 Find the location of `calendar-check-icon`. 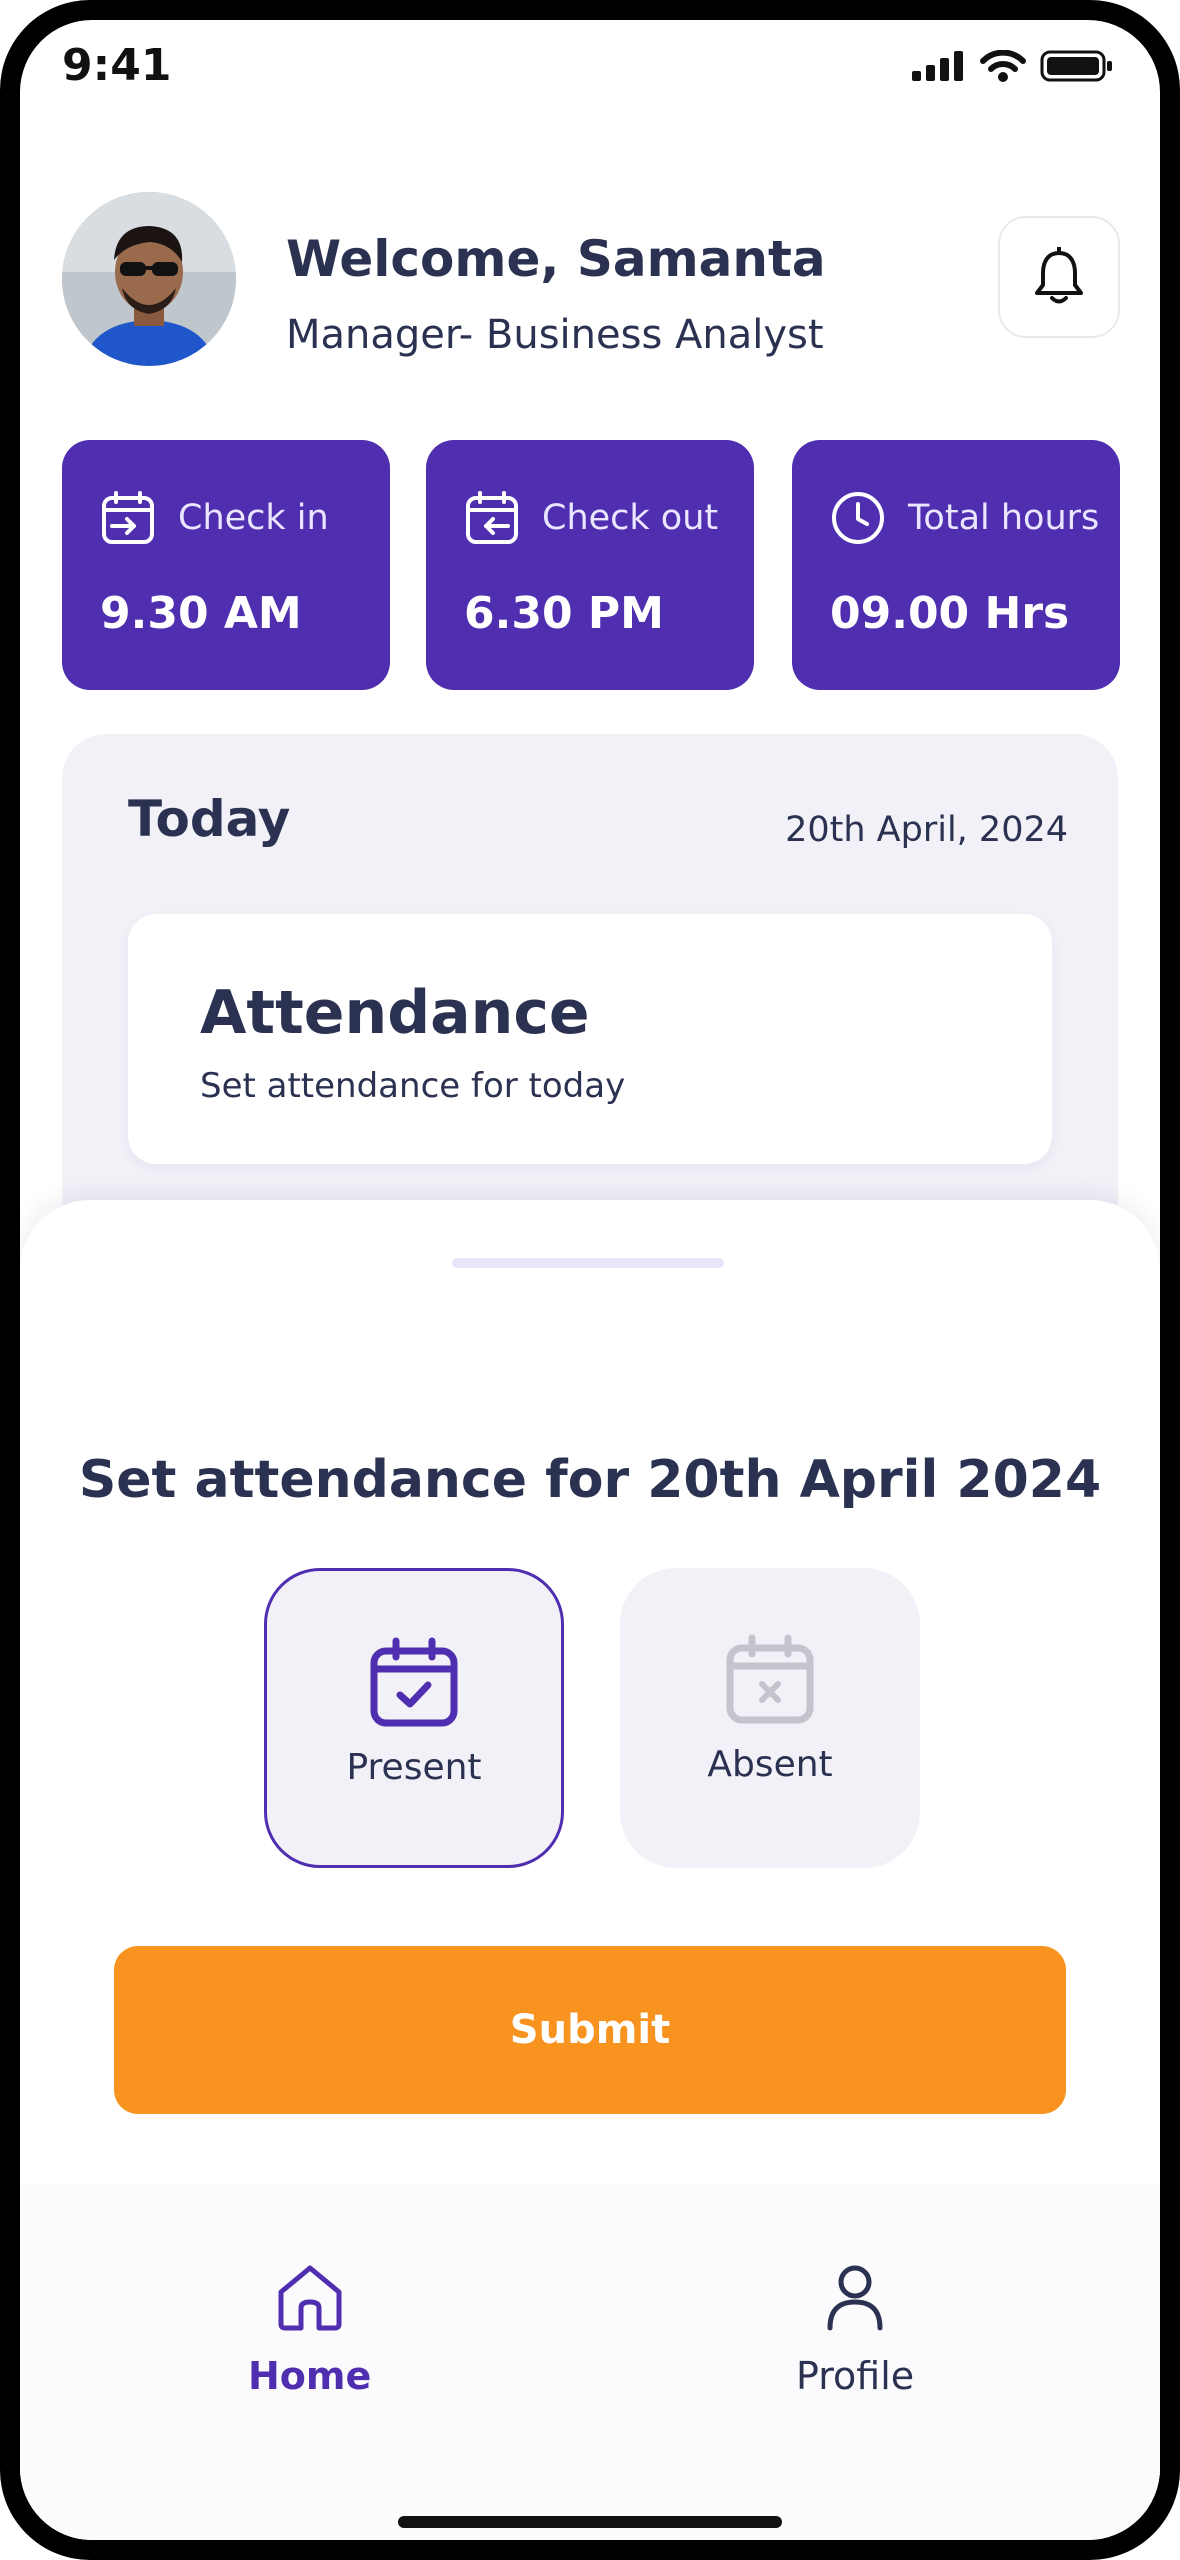

calendar-check-icon is located at coordinates (414, 1682).